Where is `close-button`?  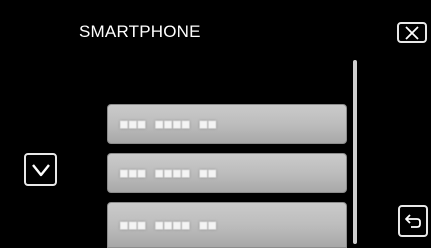 close-button is located at coordinates (412, 32).